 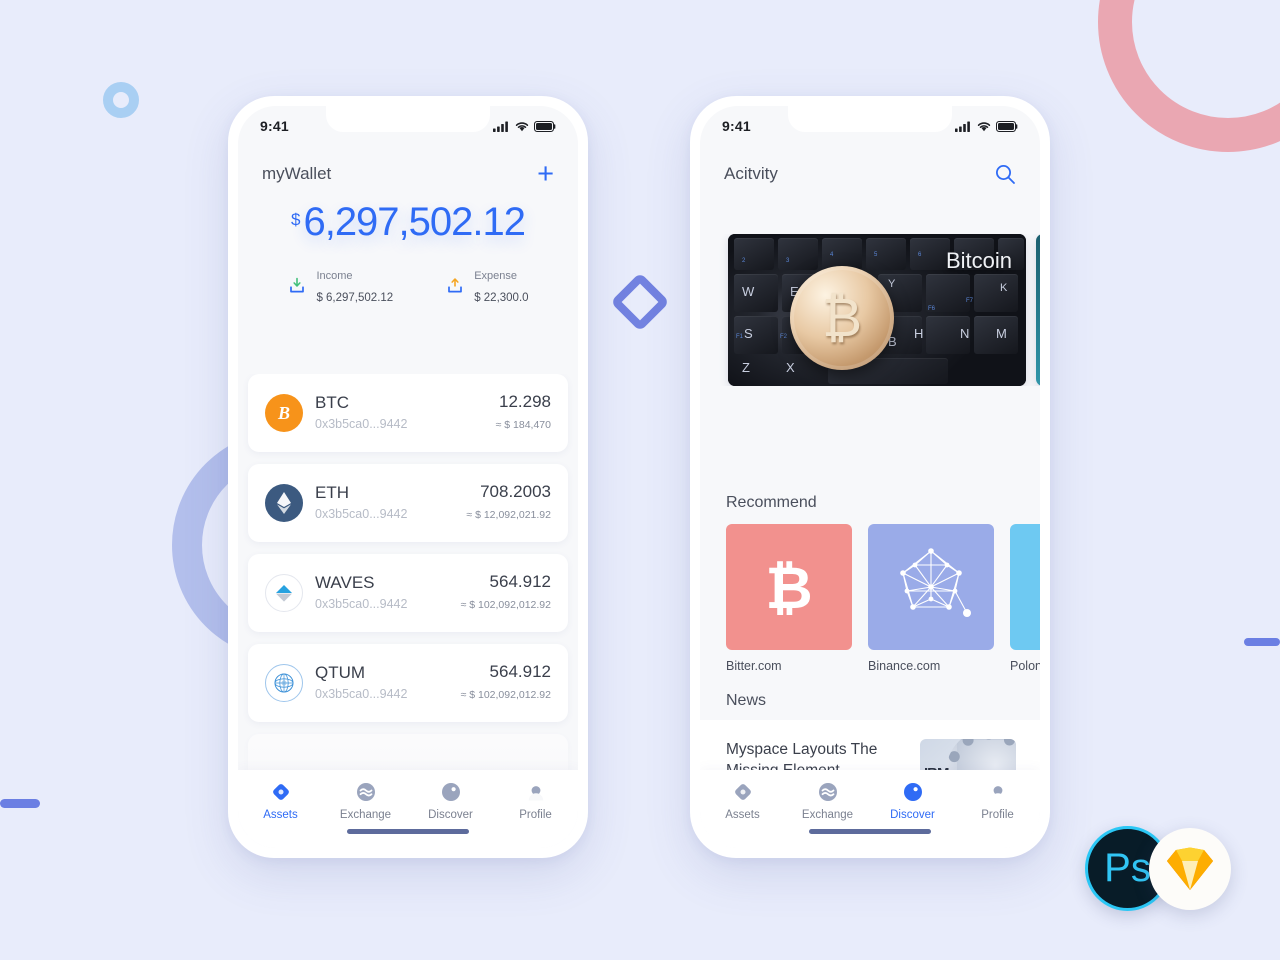 What do you see at coordinates (751, 173) in the screenshot?
I see `page-title: Acitvity` at bounding box center [751, 173].